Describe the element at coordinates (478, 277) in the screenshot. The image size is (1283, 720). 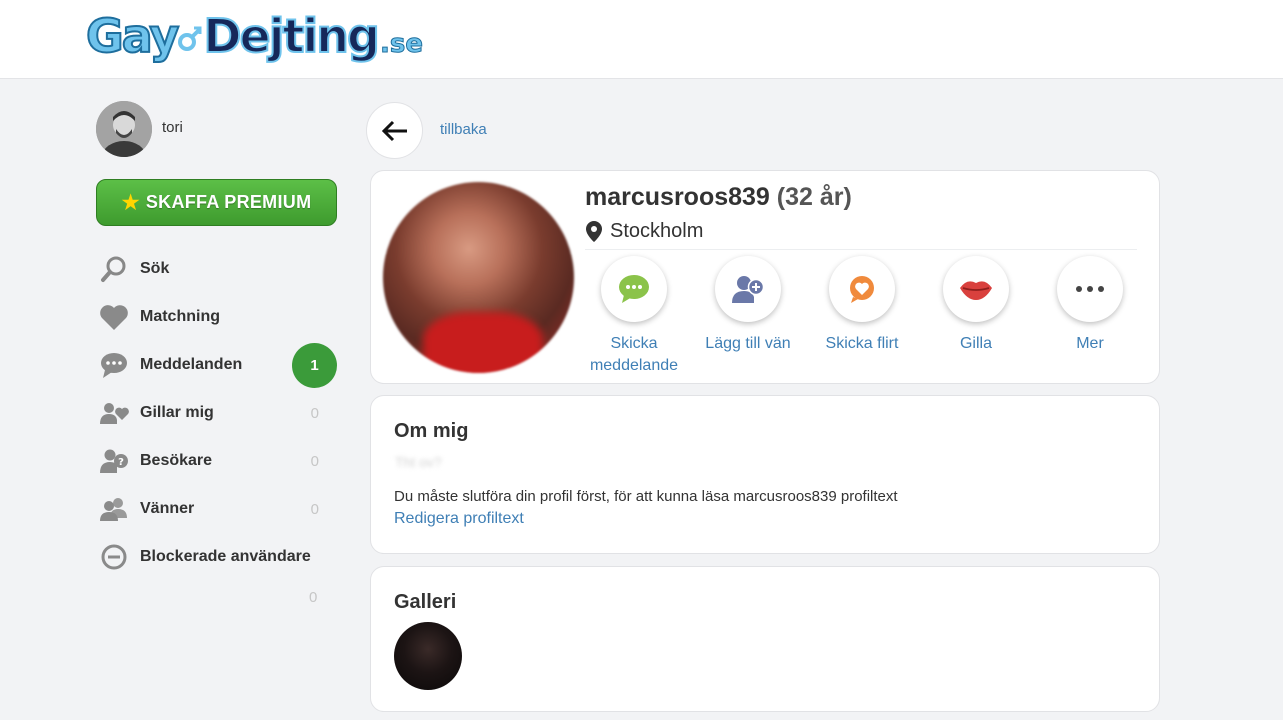
I see `profile-photo` at that location.